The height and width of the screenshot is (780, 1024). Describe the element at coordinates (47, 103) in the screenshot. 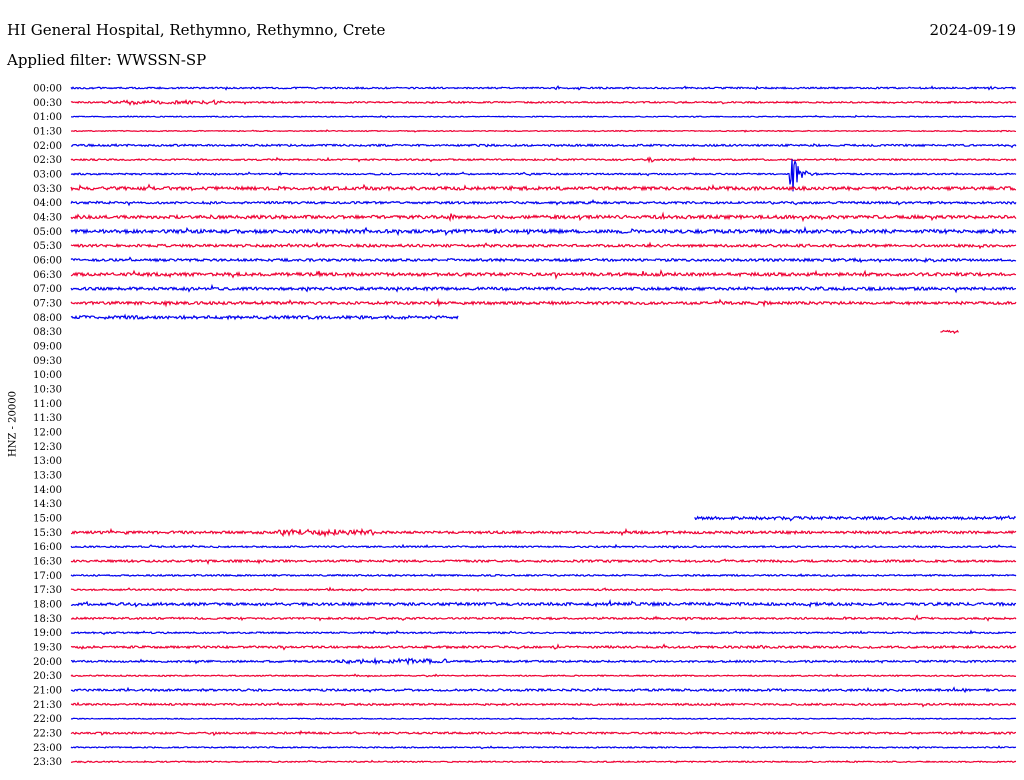

I see `time-label-0030: 00:30` at that location.